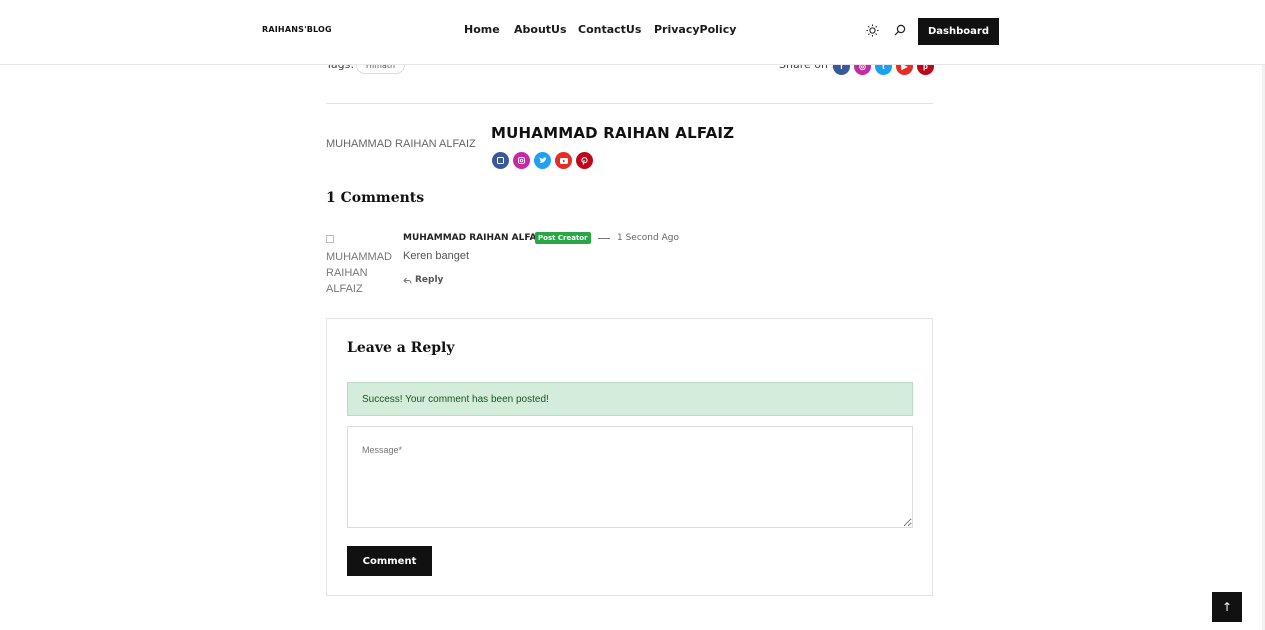 The height and width of the screenshot is (630, 1265). What do you see at coordinates (584, 160) in the screenshot?
I see `pinterest-icon` at bounding box center [584, 160].